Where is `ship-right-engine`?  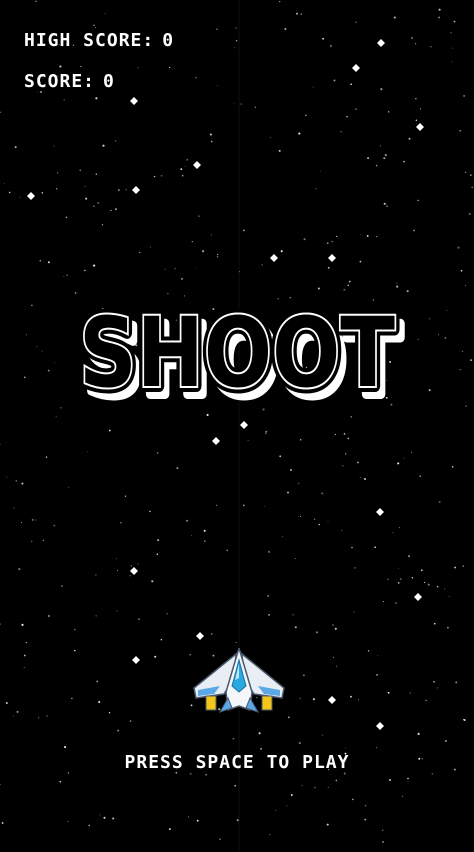
ship-right-engine is located at coordinates (267, 703).